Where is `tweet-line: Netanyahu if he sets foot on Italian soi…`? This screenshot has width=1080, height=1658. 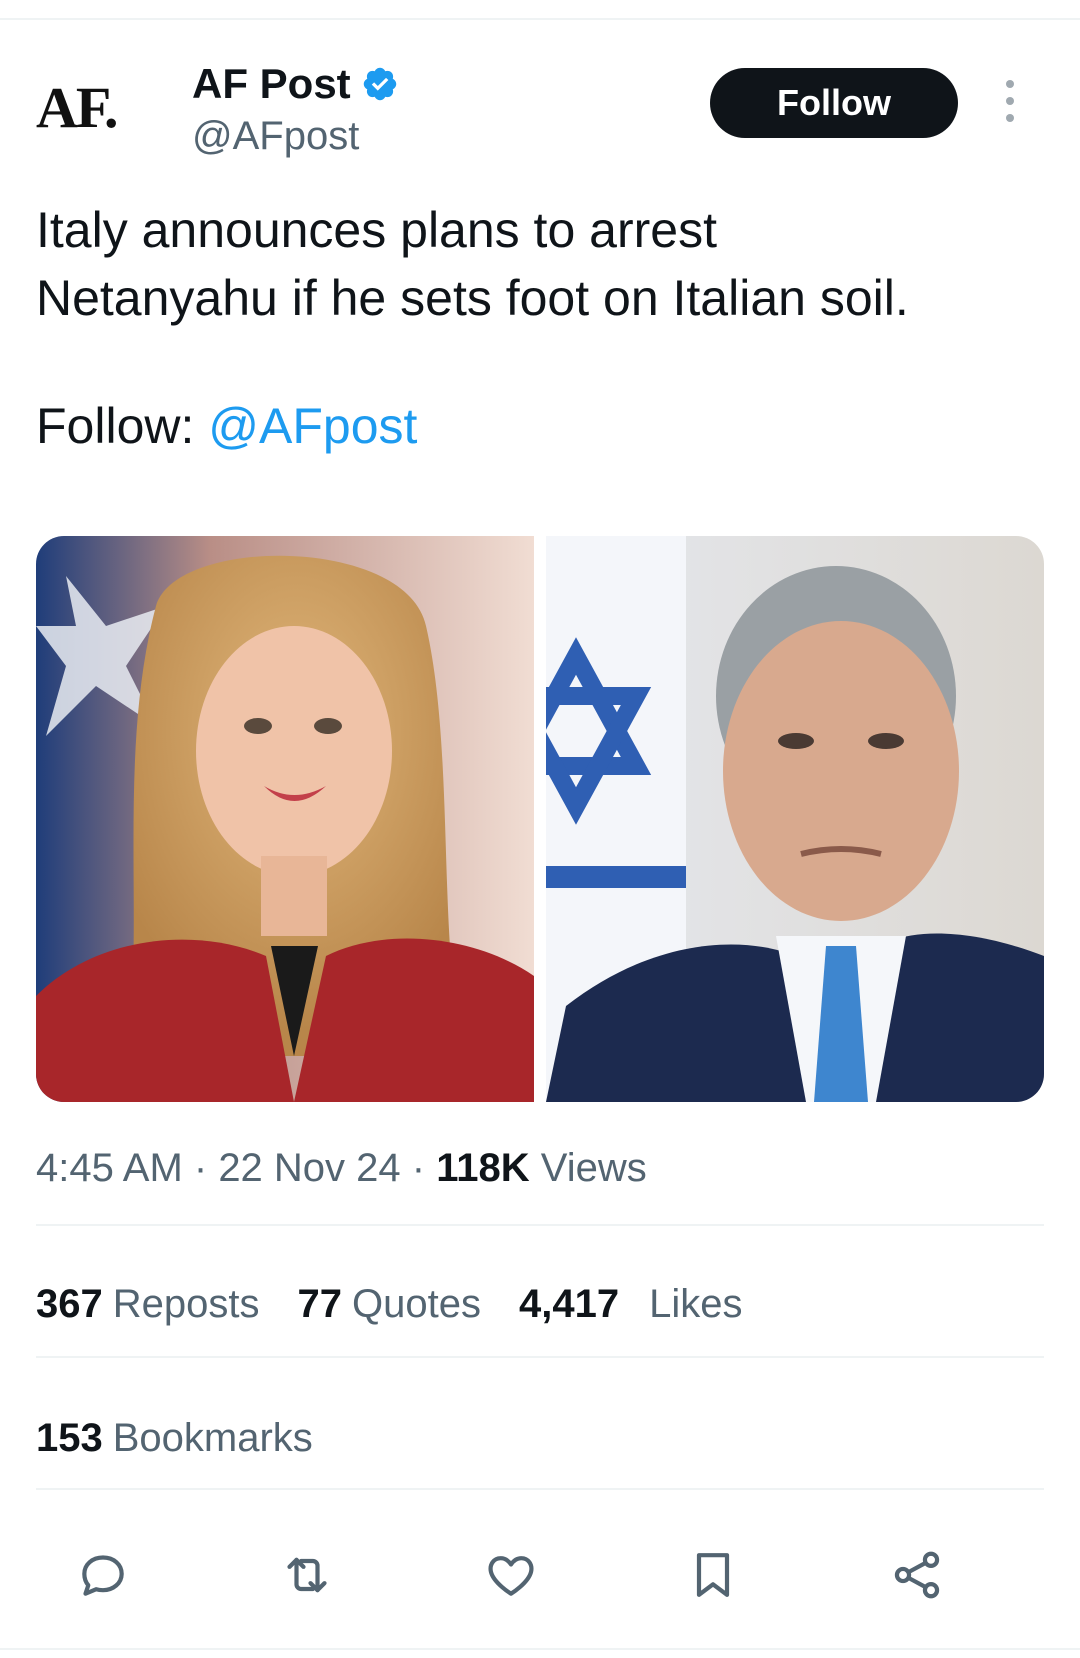 tweet-line: Netanyahu if he sets foot on Italian soi… is located at coordinates (472, 298).